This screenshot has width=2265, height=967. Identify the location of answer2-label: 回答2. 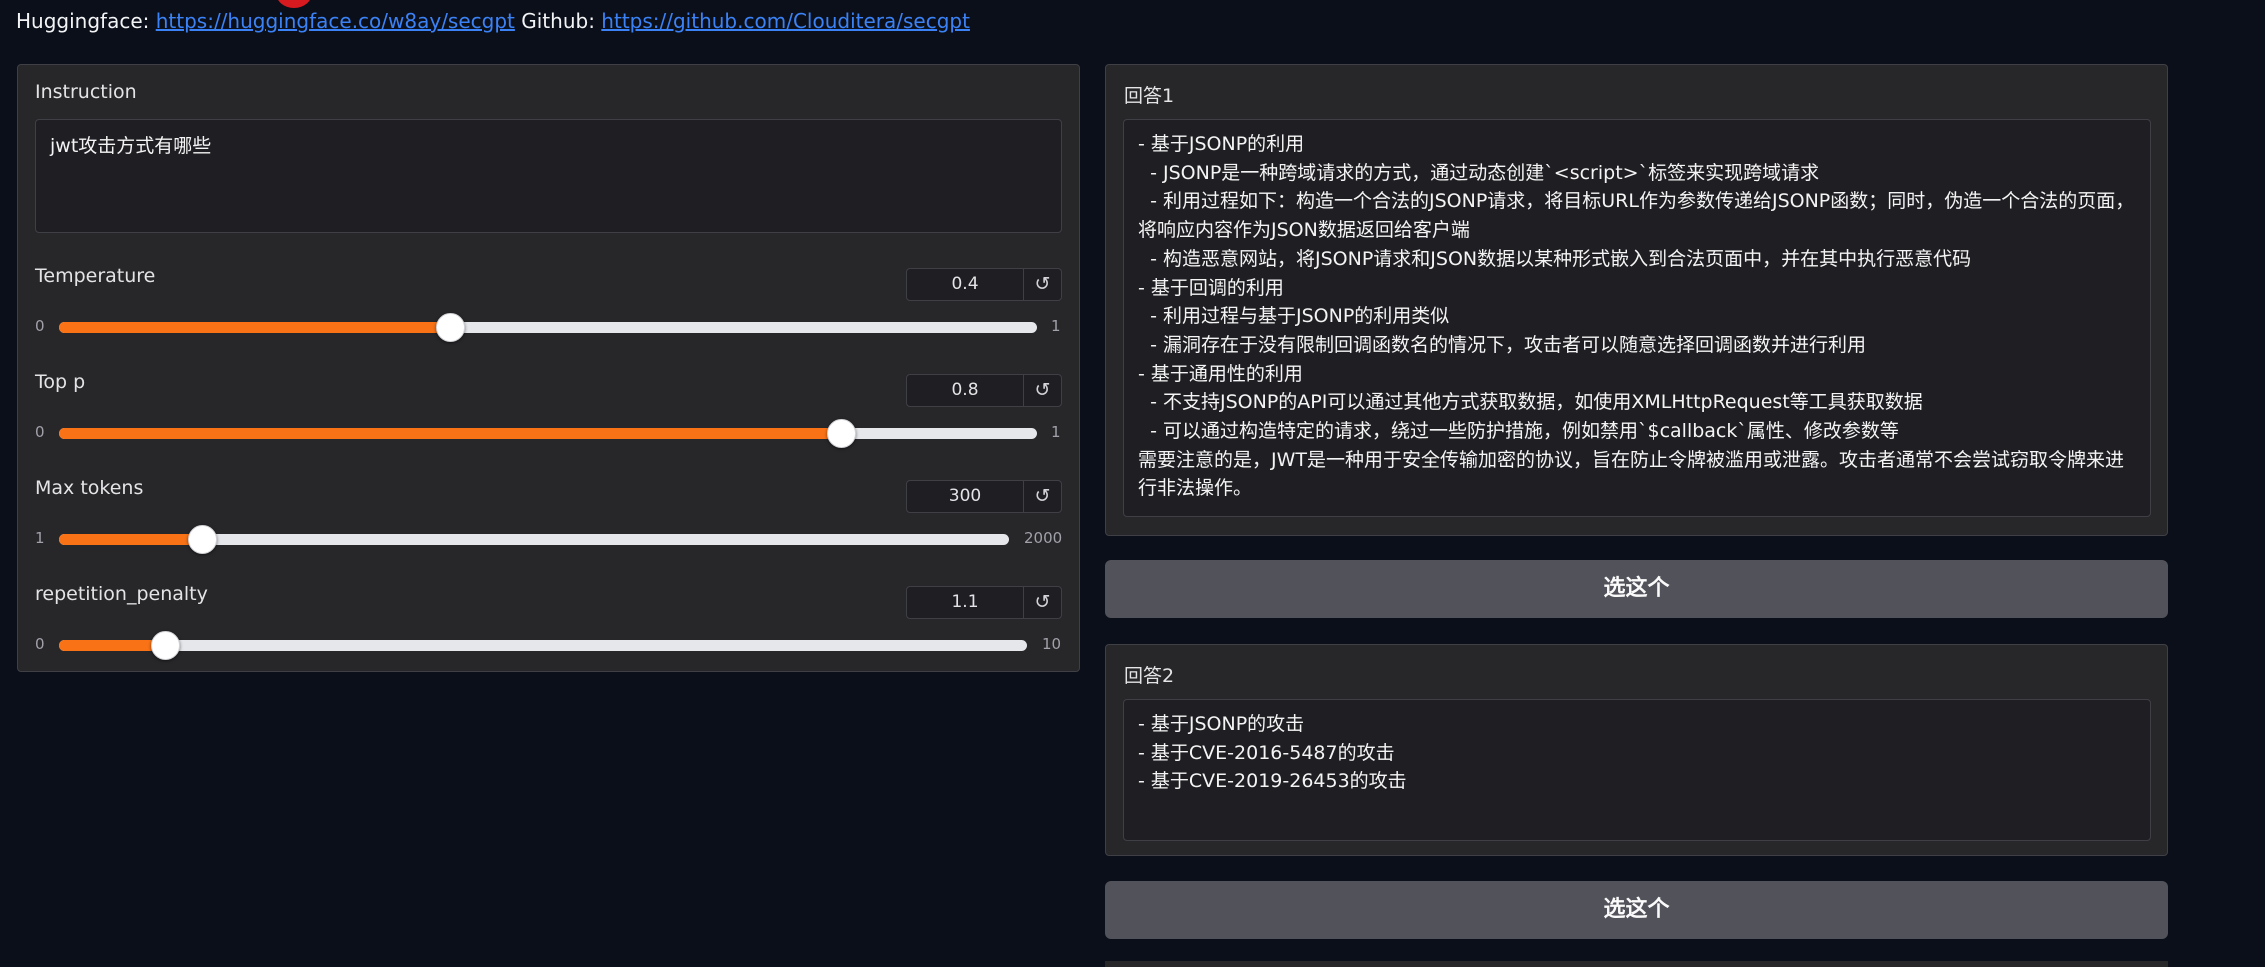
(1149, 676).